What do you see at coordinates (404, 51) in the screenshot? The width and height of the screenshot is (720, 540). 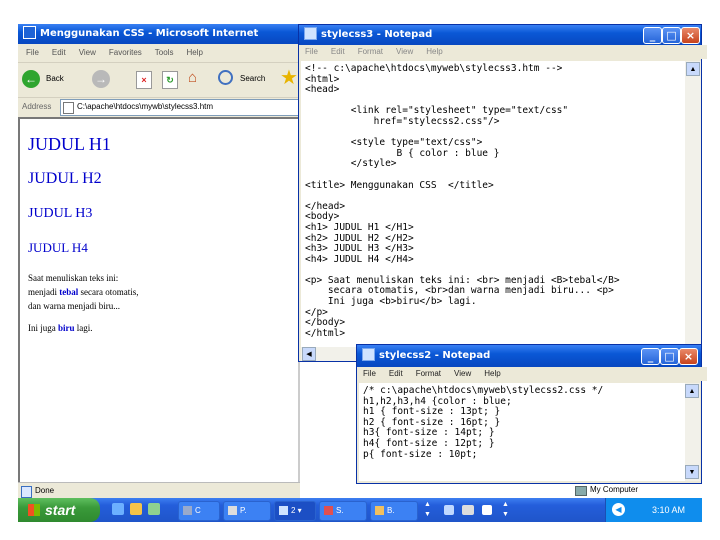 I see `np3-menu-view: View` at bounding box center [404, 51].